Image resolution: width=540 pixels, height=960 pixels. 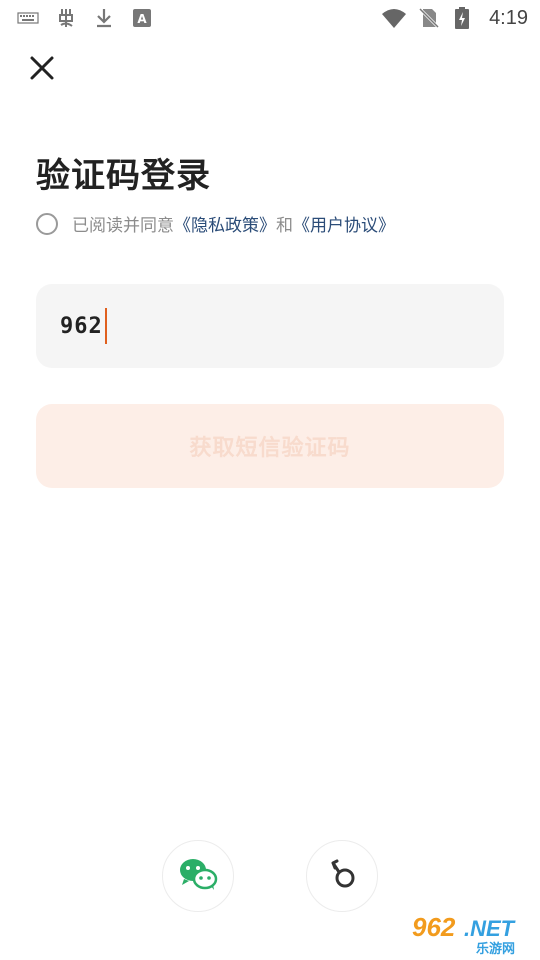 I want to click on watermark-cn: 乐游网, so click(x=496, y=949).